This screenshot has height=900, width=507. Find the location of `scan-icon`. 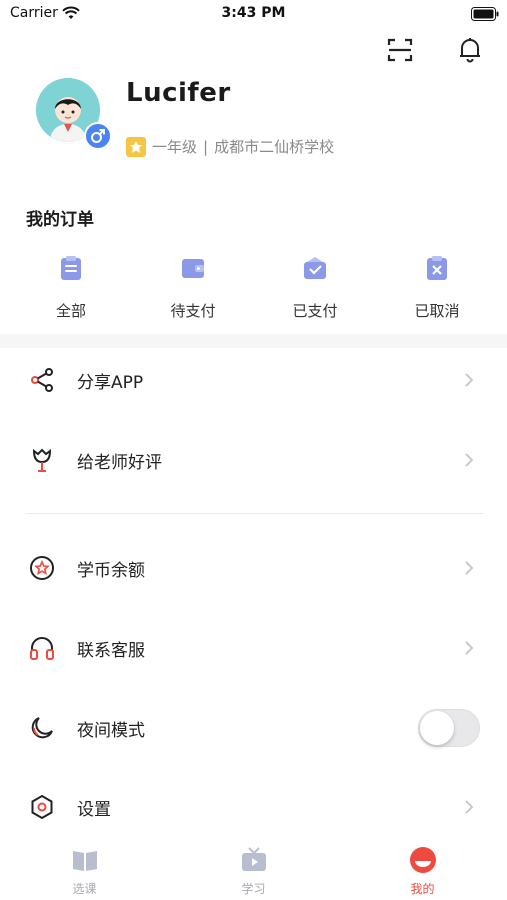

scan-icon is located at coordinates (400, 52).